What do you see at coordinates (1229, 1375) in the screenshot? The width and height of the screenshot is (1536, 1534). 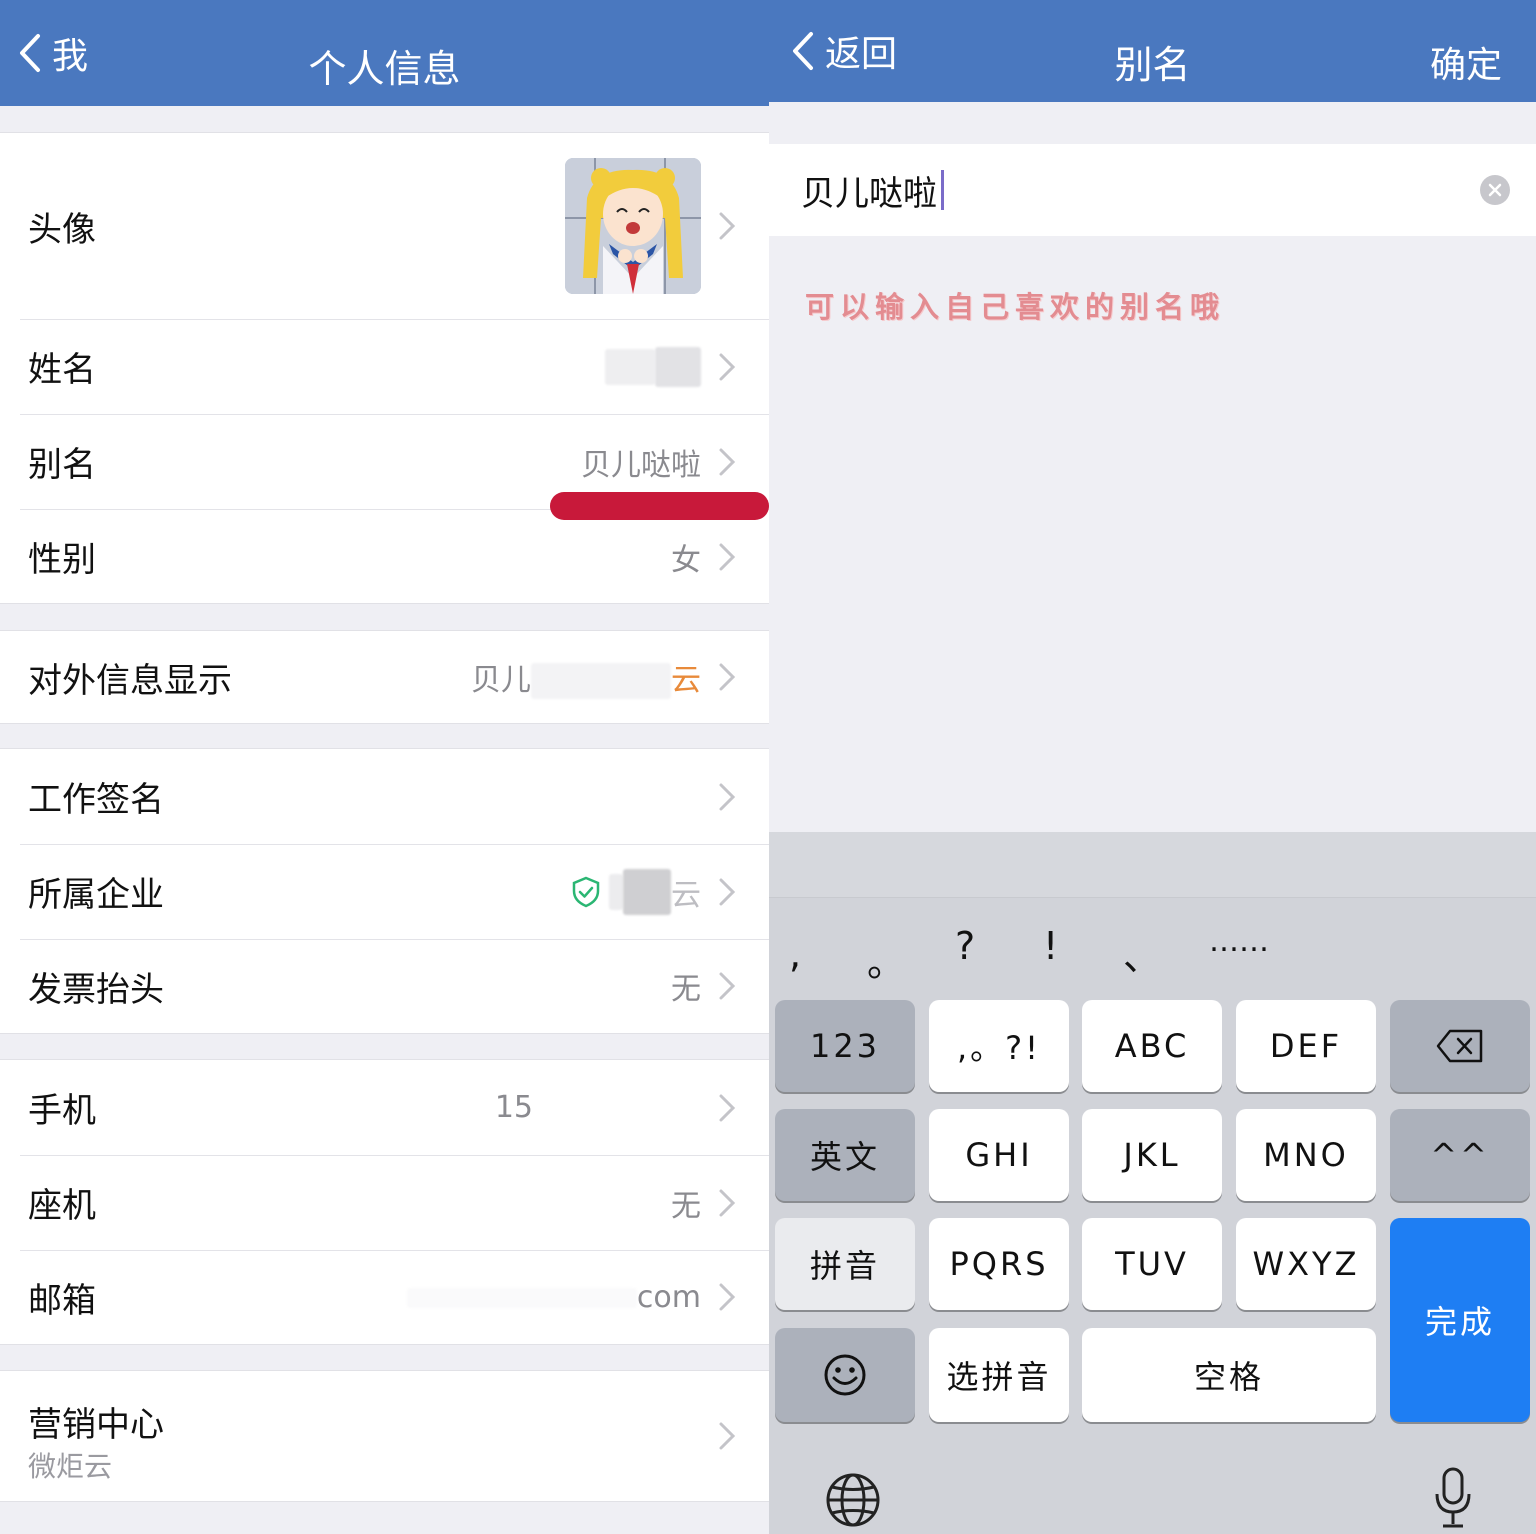 I see `space-key: 空格` at bounding box center [1229, 1375].